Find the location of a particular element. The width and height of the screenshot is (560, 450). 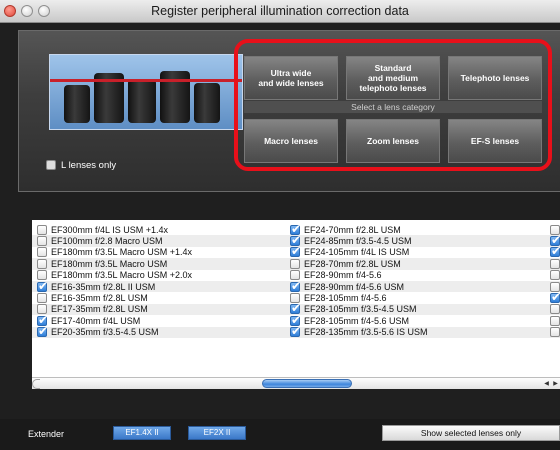

lens-item: EF180mm f/3.5L Macro USM +2.0x is located at coordinates (114, 275).